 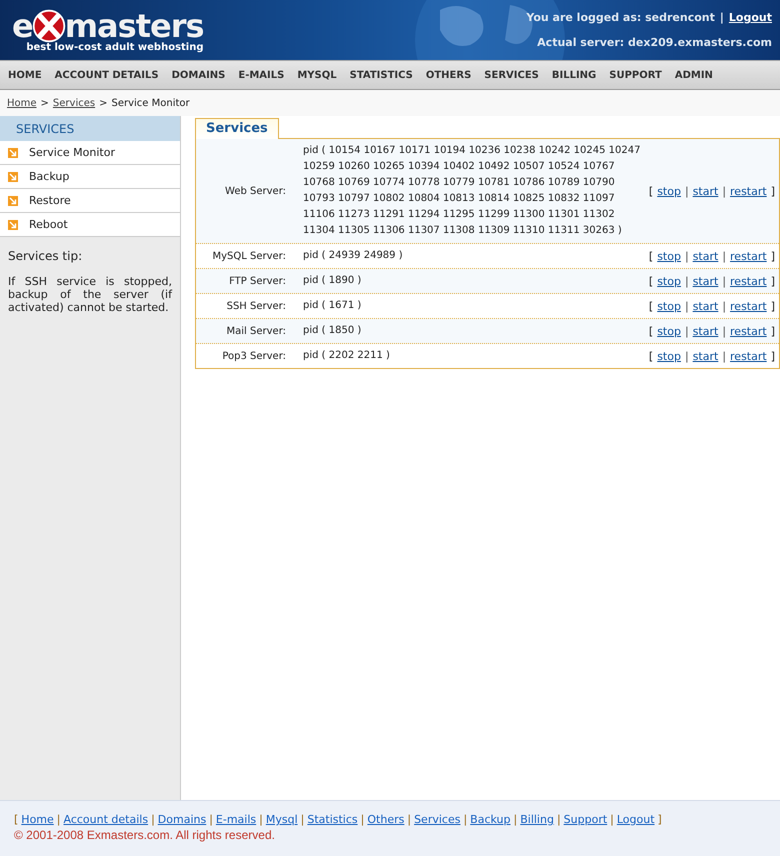 I want to click on sidebar-link: Backup, so click(x=49, y=176).